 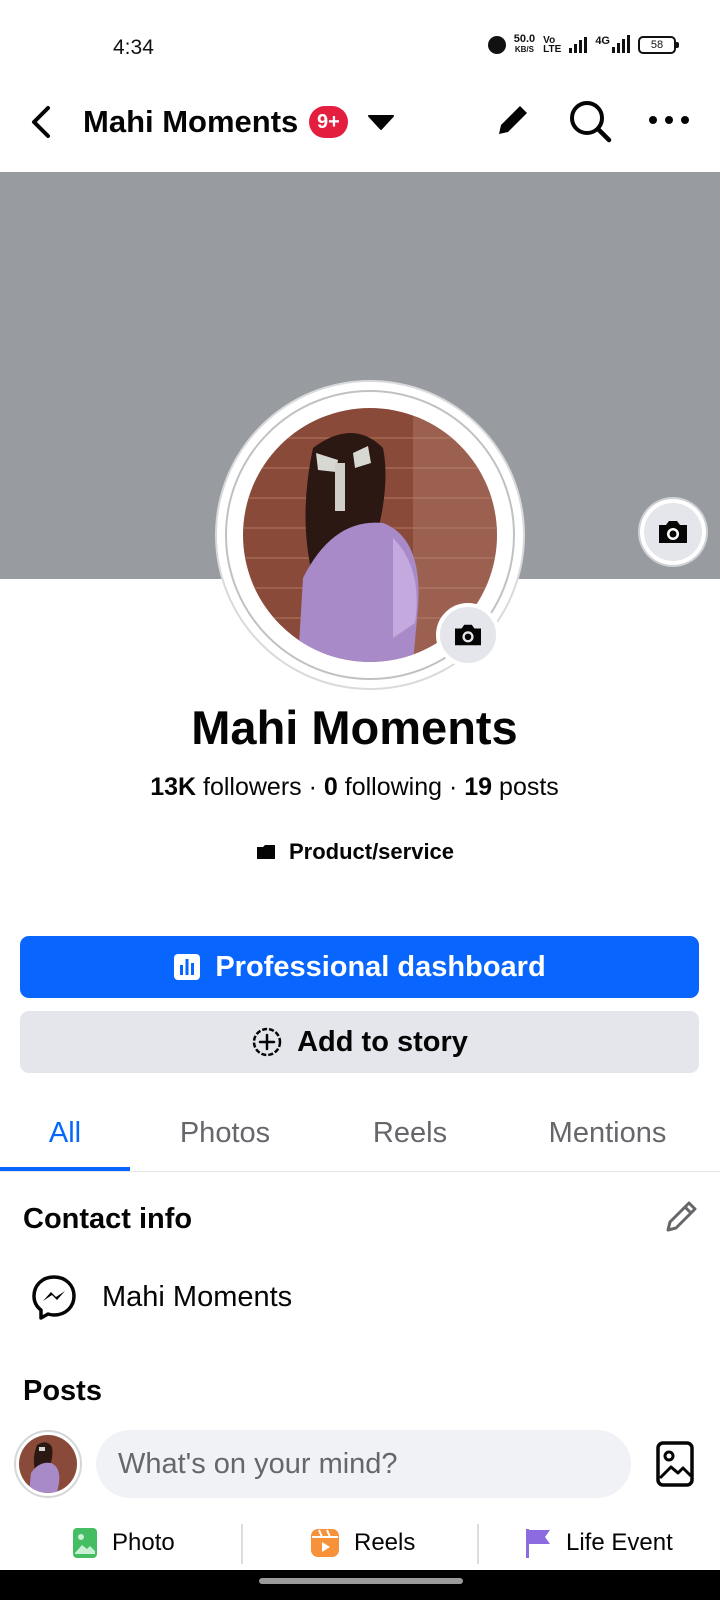 I want to click on top-nav: Mahi Moments 9+, so click(x=360, y=131).